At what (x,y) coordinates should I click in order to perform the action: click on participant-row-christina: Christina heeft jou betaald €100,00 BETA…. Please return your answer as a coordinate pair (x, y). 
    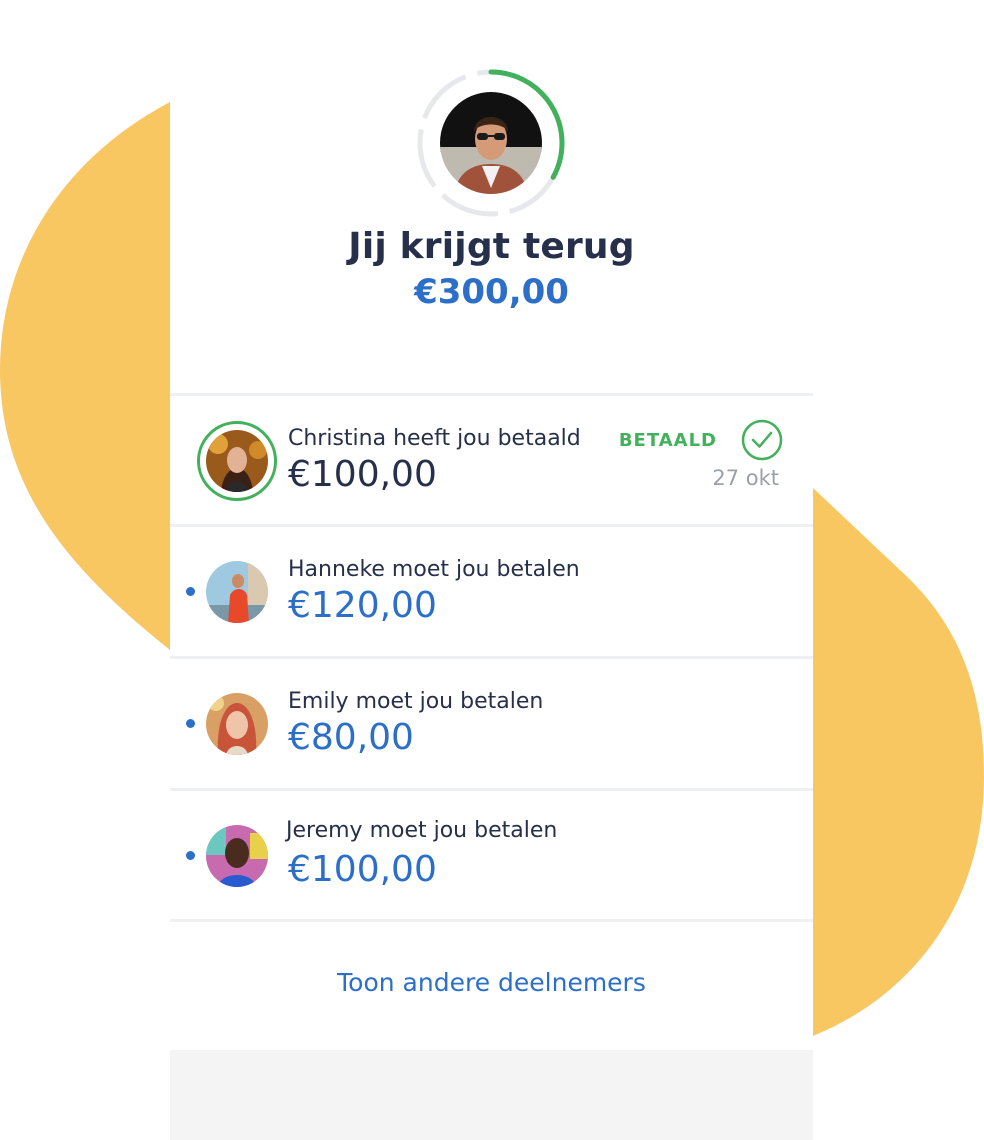
    Looking at the image, I should click on (491, 460).